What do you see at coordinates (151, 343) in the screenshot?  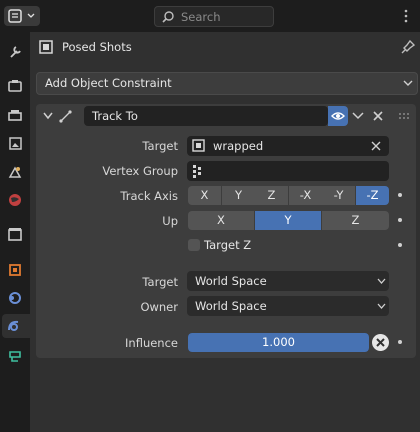 I see `influence-label: Influence` at bounding box center [151, 343].